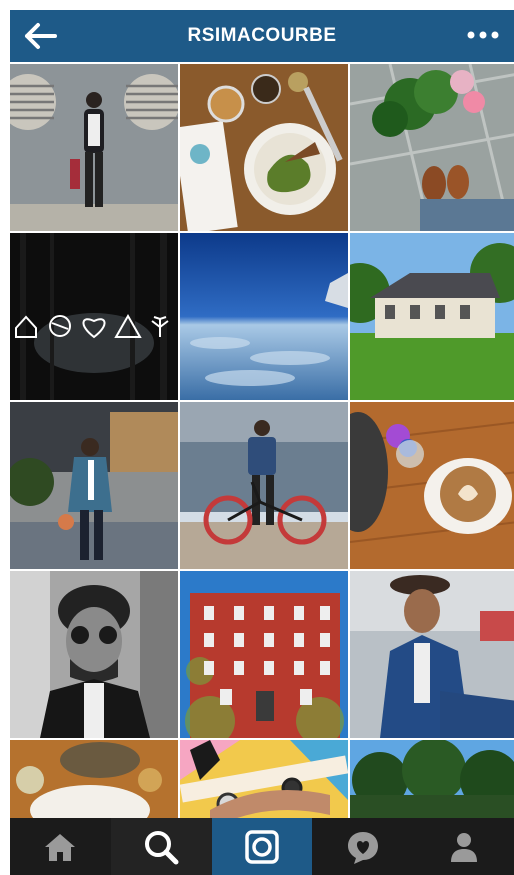  What do you see at coordinates (264, 485) in the screenshot?
I see `photo-tile-man-with-bicycle` at bounding box center [264, 485].